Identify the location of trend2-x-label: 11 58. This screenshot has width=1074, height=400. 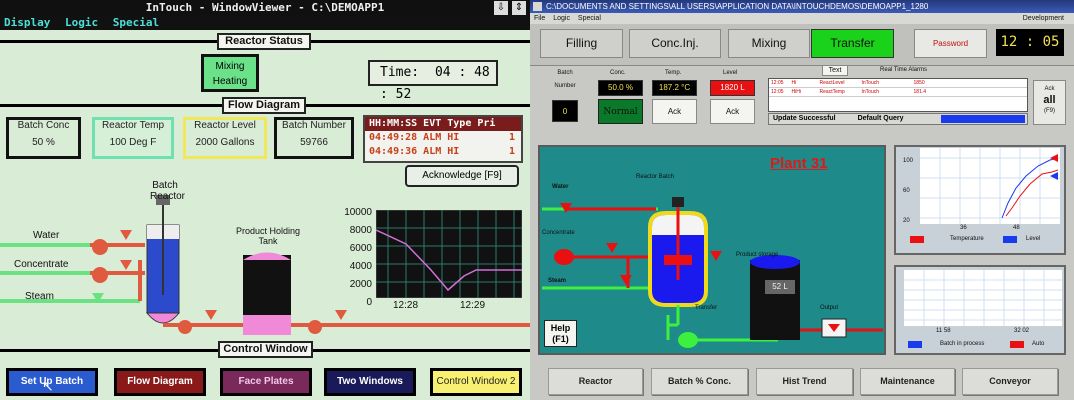
(943, 331).